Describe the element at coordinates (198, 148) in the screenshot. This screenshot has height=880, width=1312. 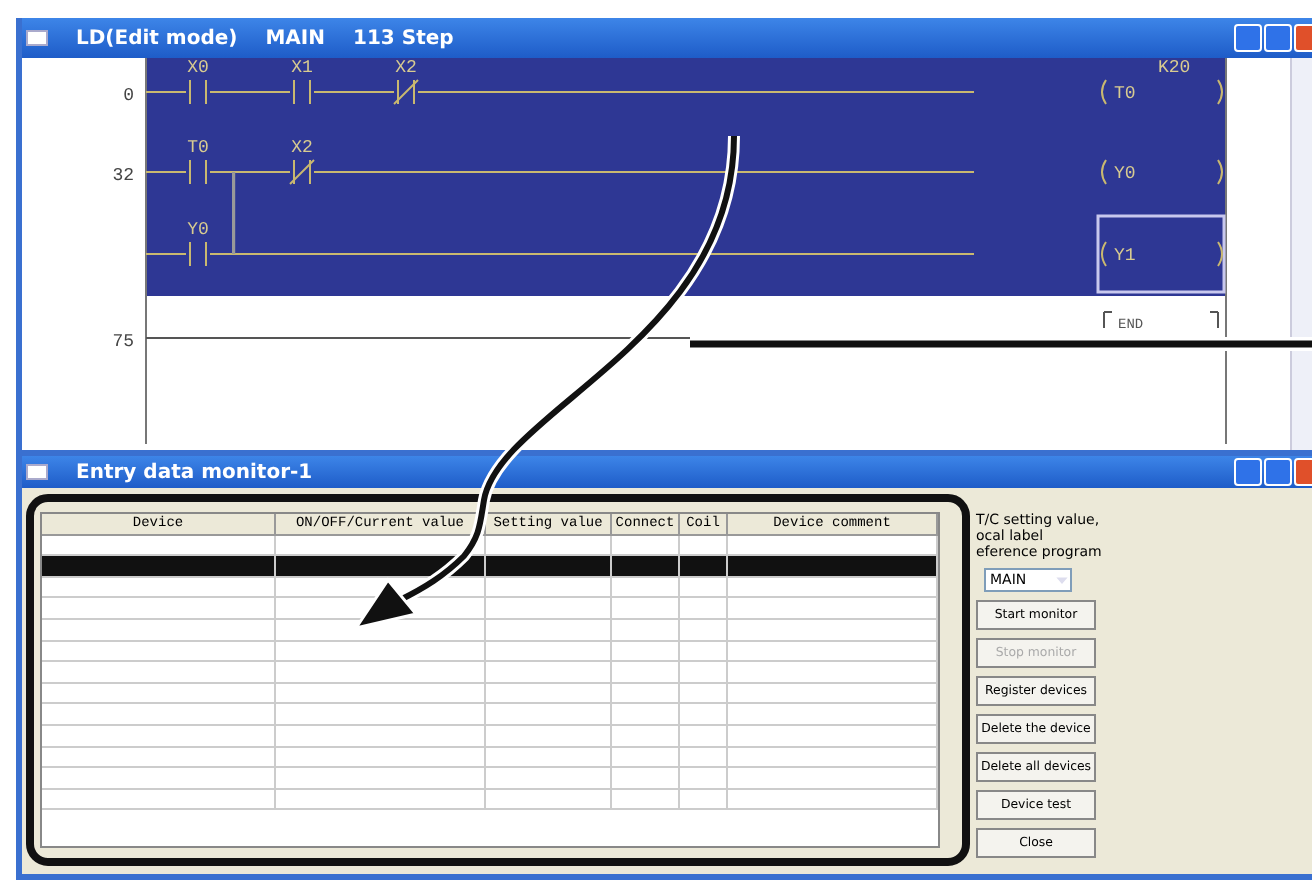
I see `contact-label: T0` at that location.